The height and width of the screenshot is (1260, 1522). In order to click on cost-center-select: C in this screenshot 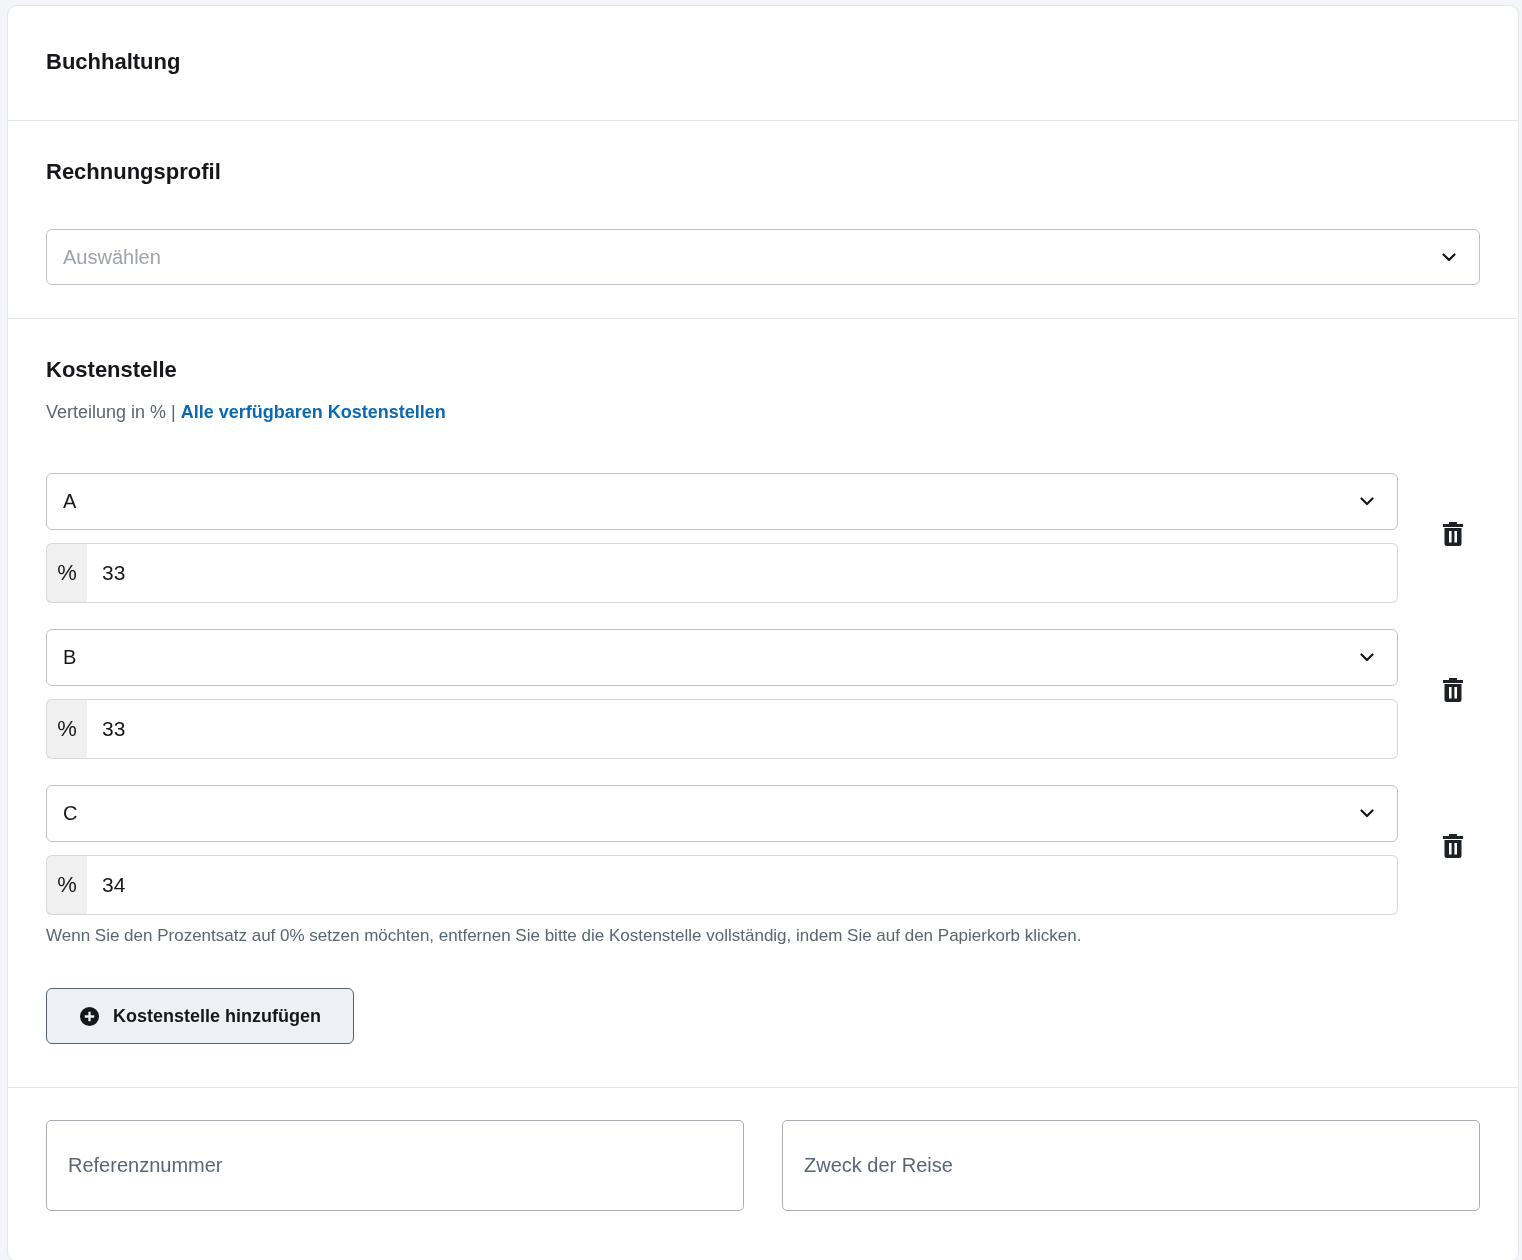, I will do `click(722, 813)`.